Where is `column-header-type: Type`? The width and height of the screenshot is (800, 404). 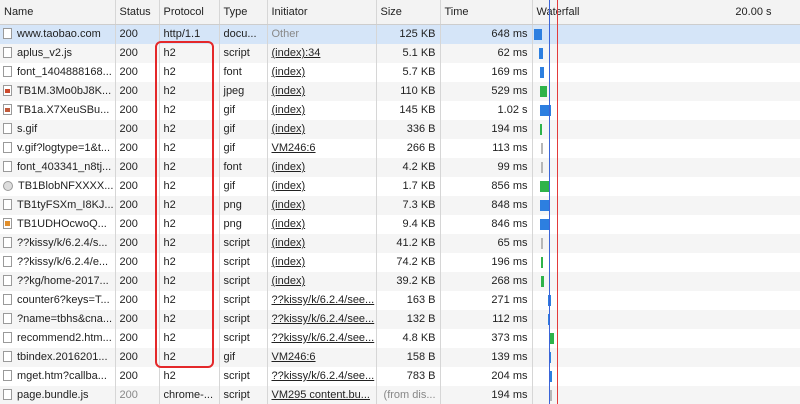 column-header-type: Type is located at coordinates (243, 12).